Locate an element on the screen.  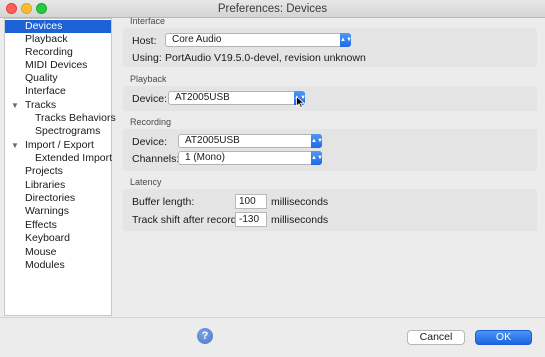
using-label: Using: is located at coordinates (147, 58).